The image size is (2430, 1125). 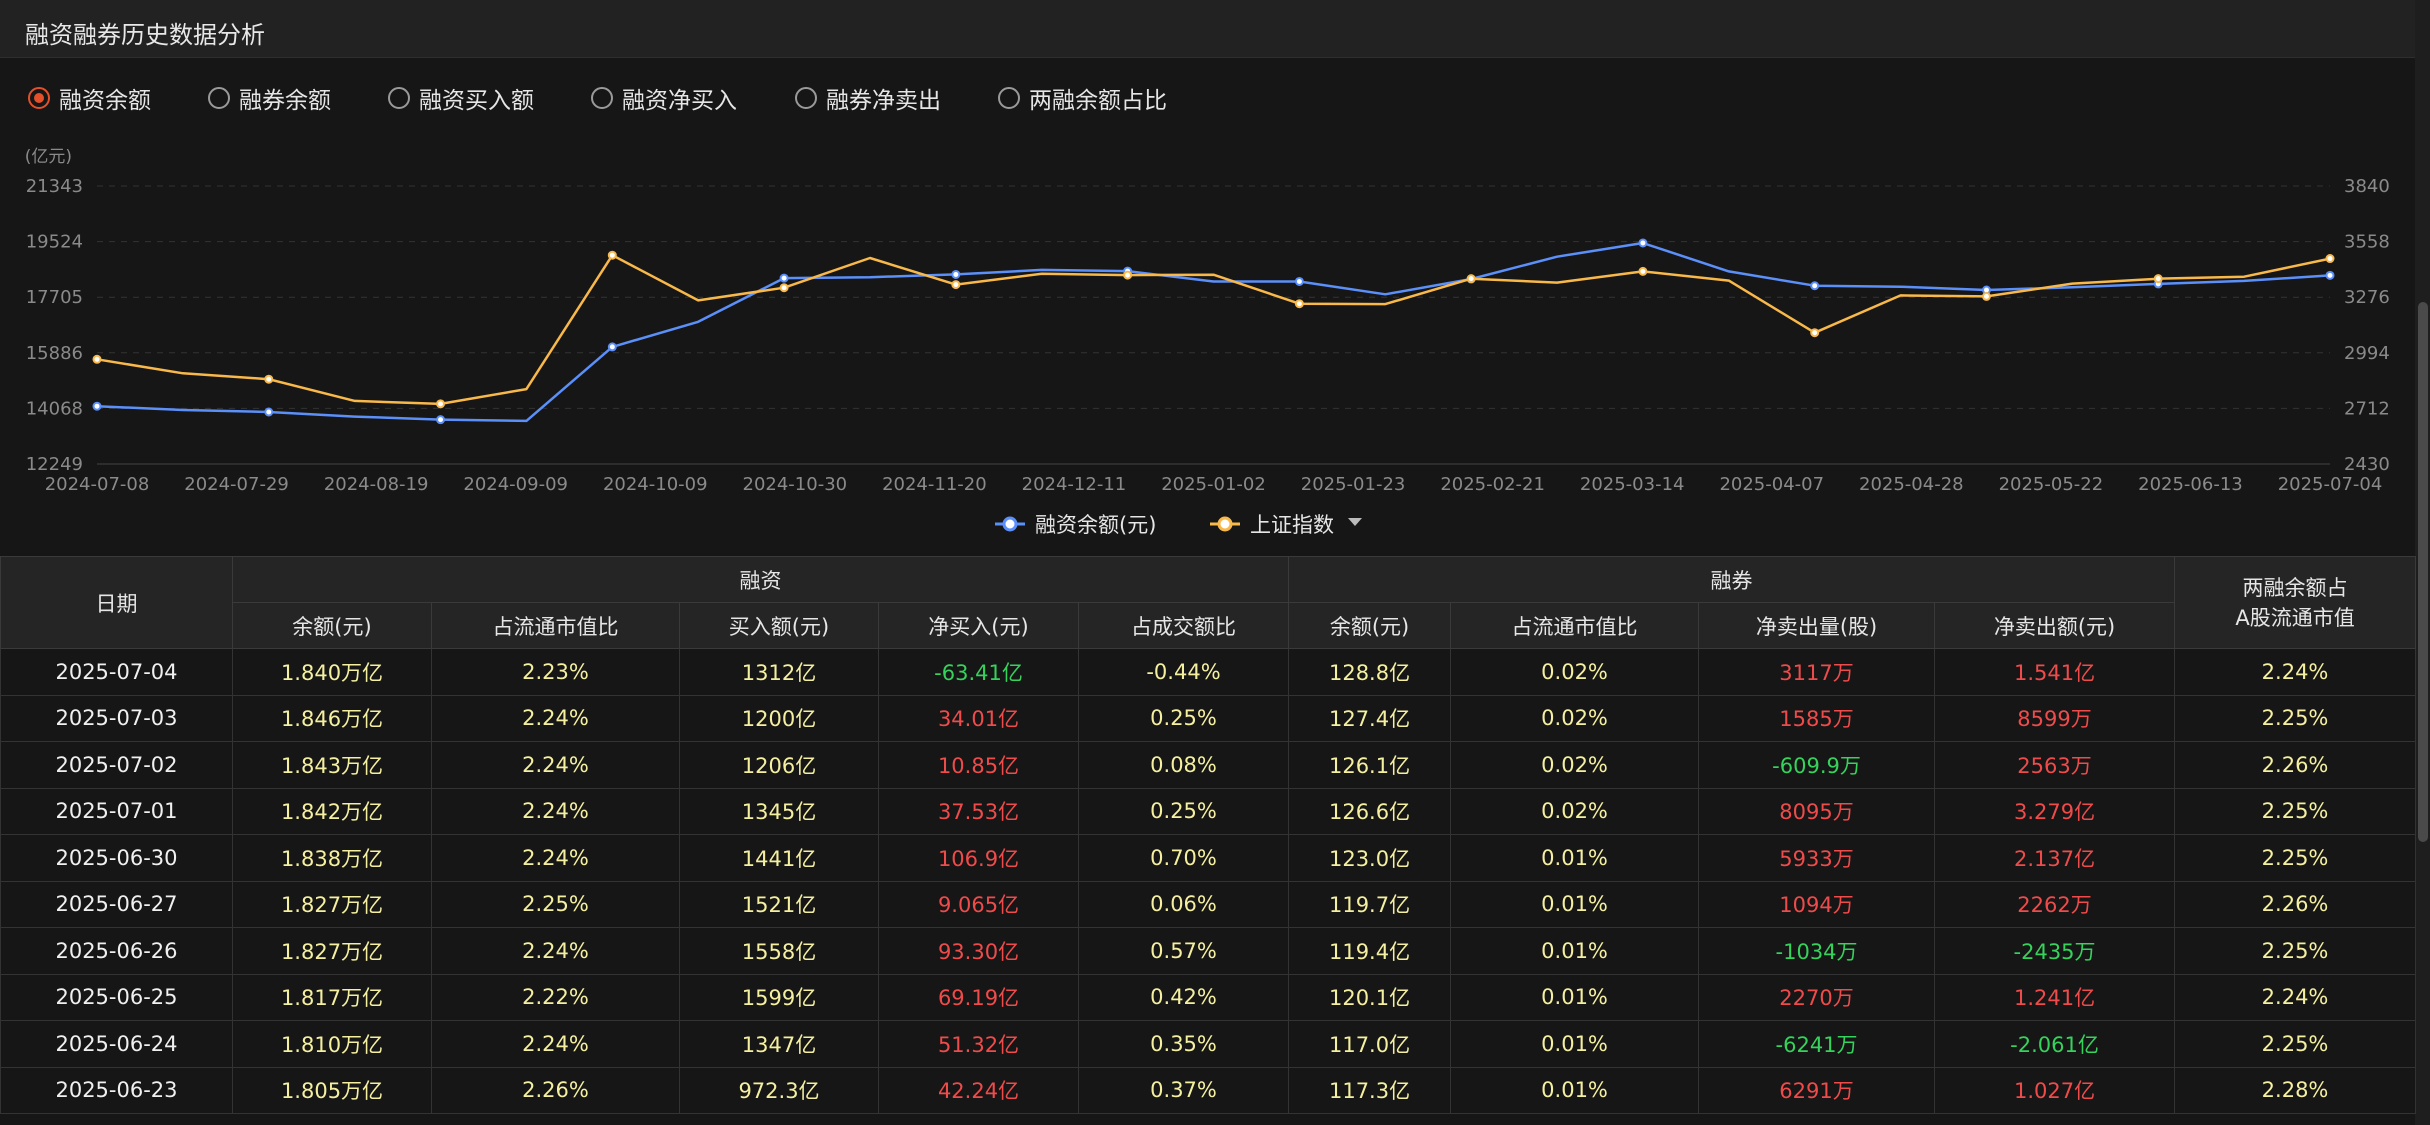 What do you see at coordinates (1370, 951) in the screenshot?
I see `cell-short-balance: 119.4亿` at bounding box center [1370, 951].